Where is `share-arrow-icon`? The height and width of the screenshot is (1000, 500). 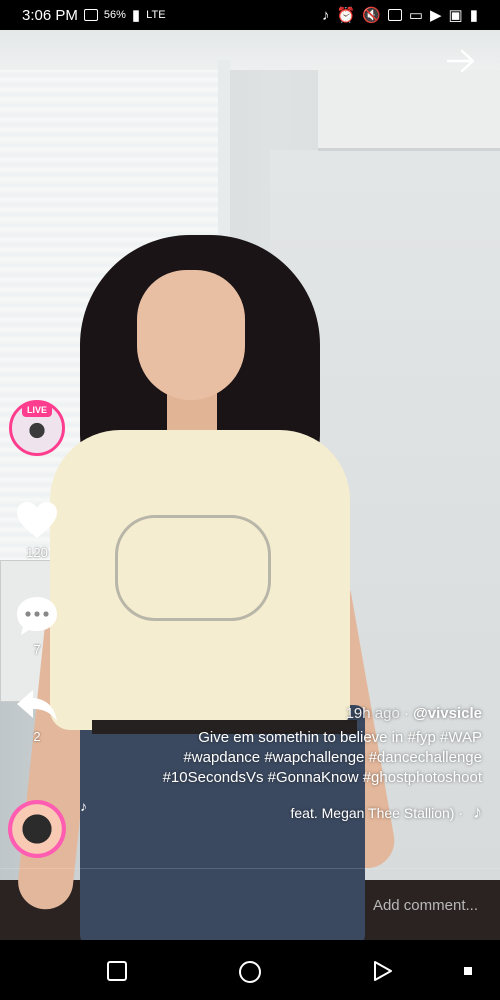
share-arrow-icon is located at coordinates (37, 705).